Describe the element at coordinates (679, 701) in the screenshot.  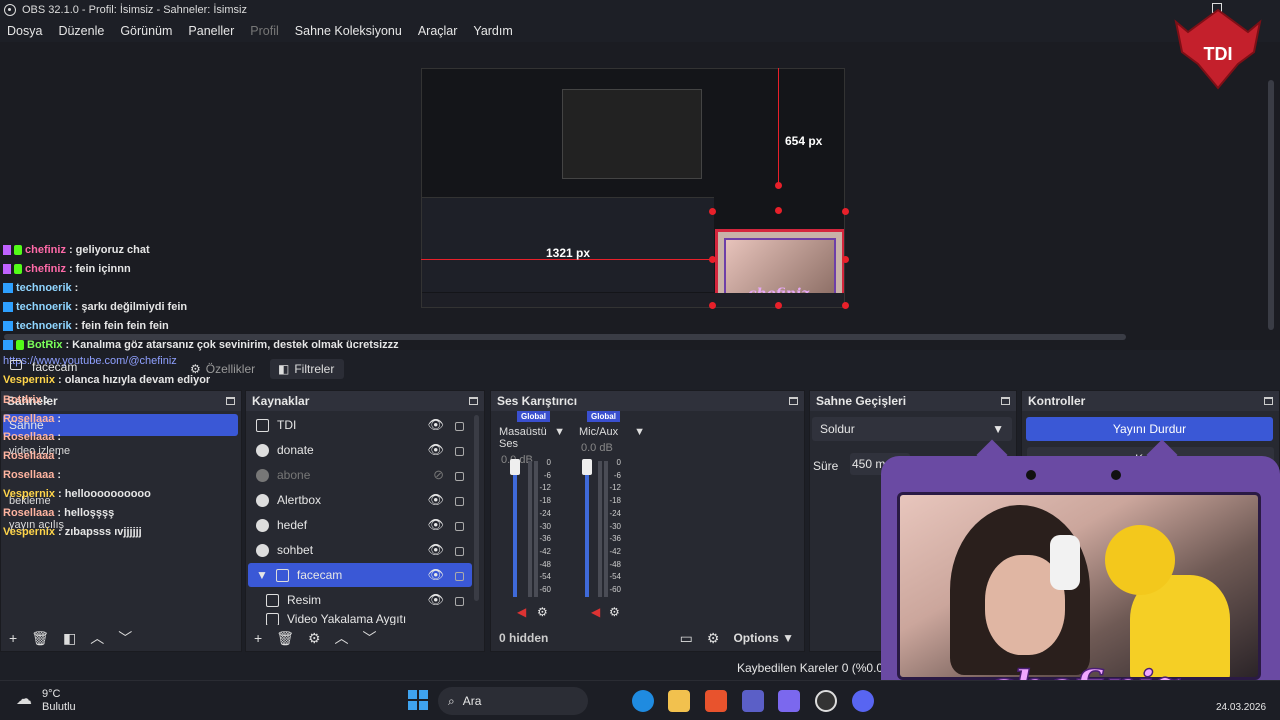
I see `folder-icon` at that location.